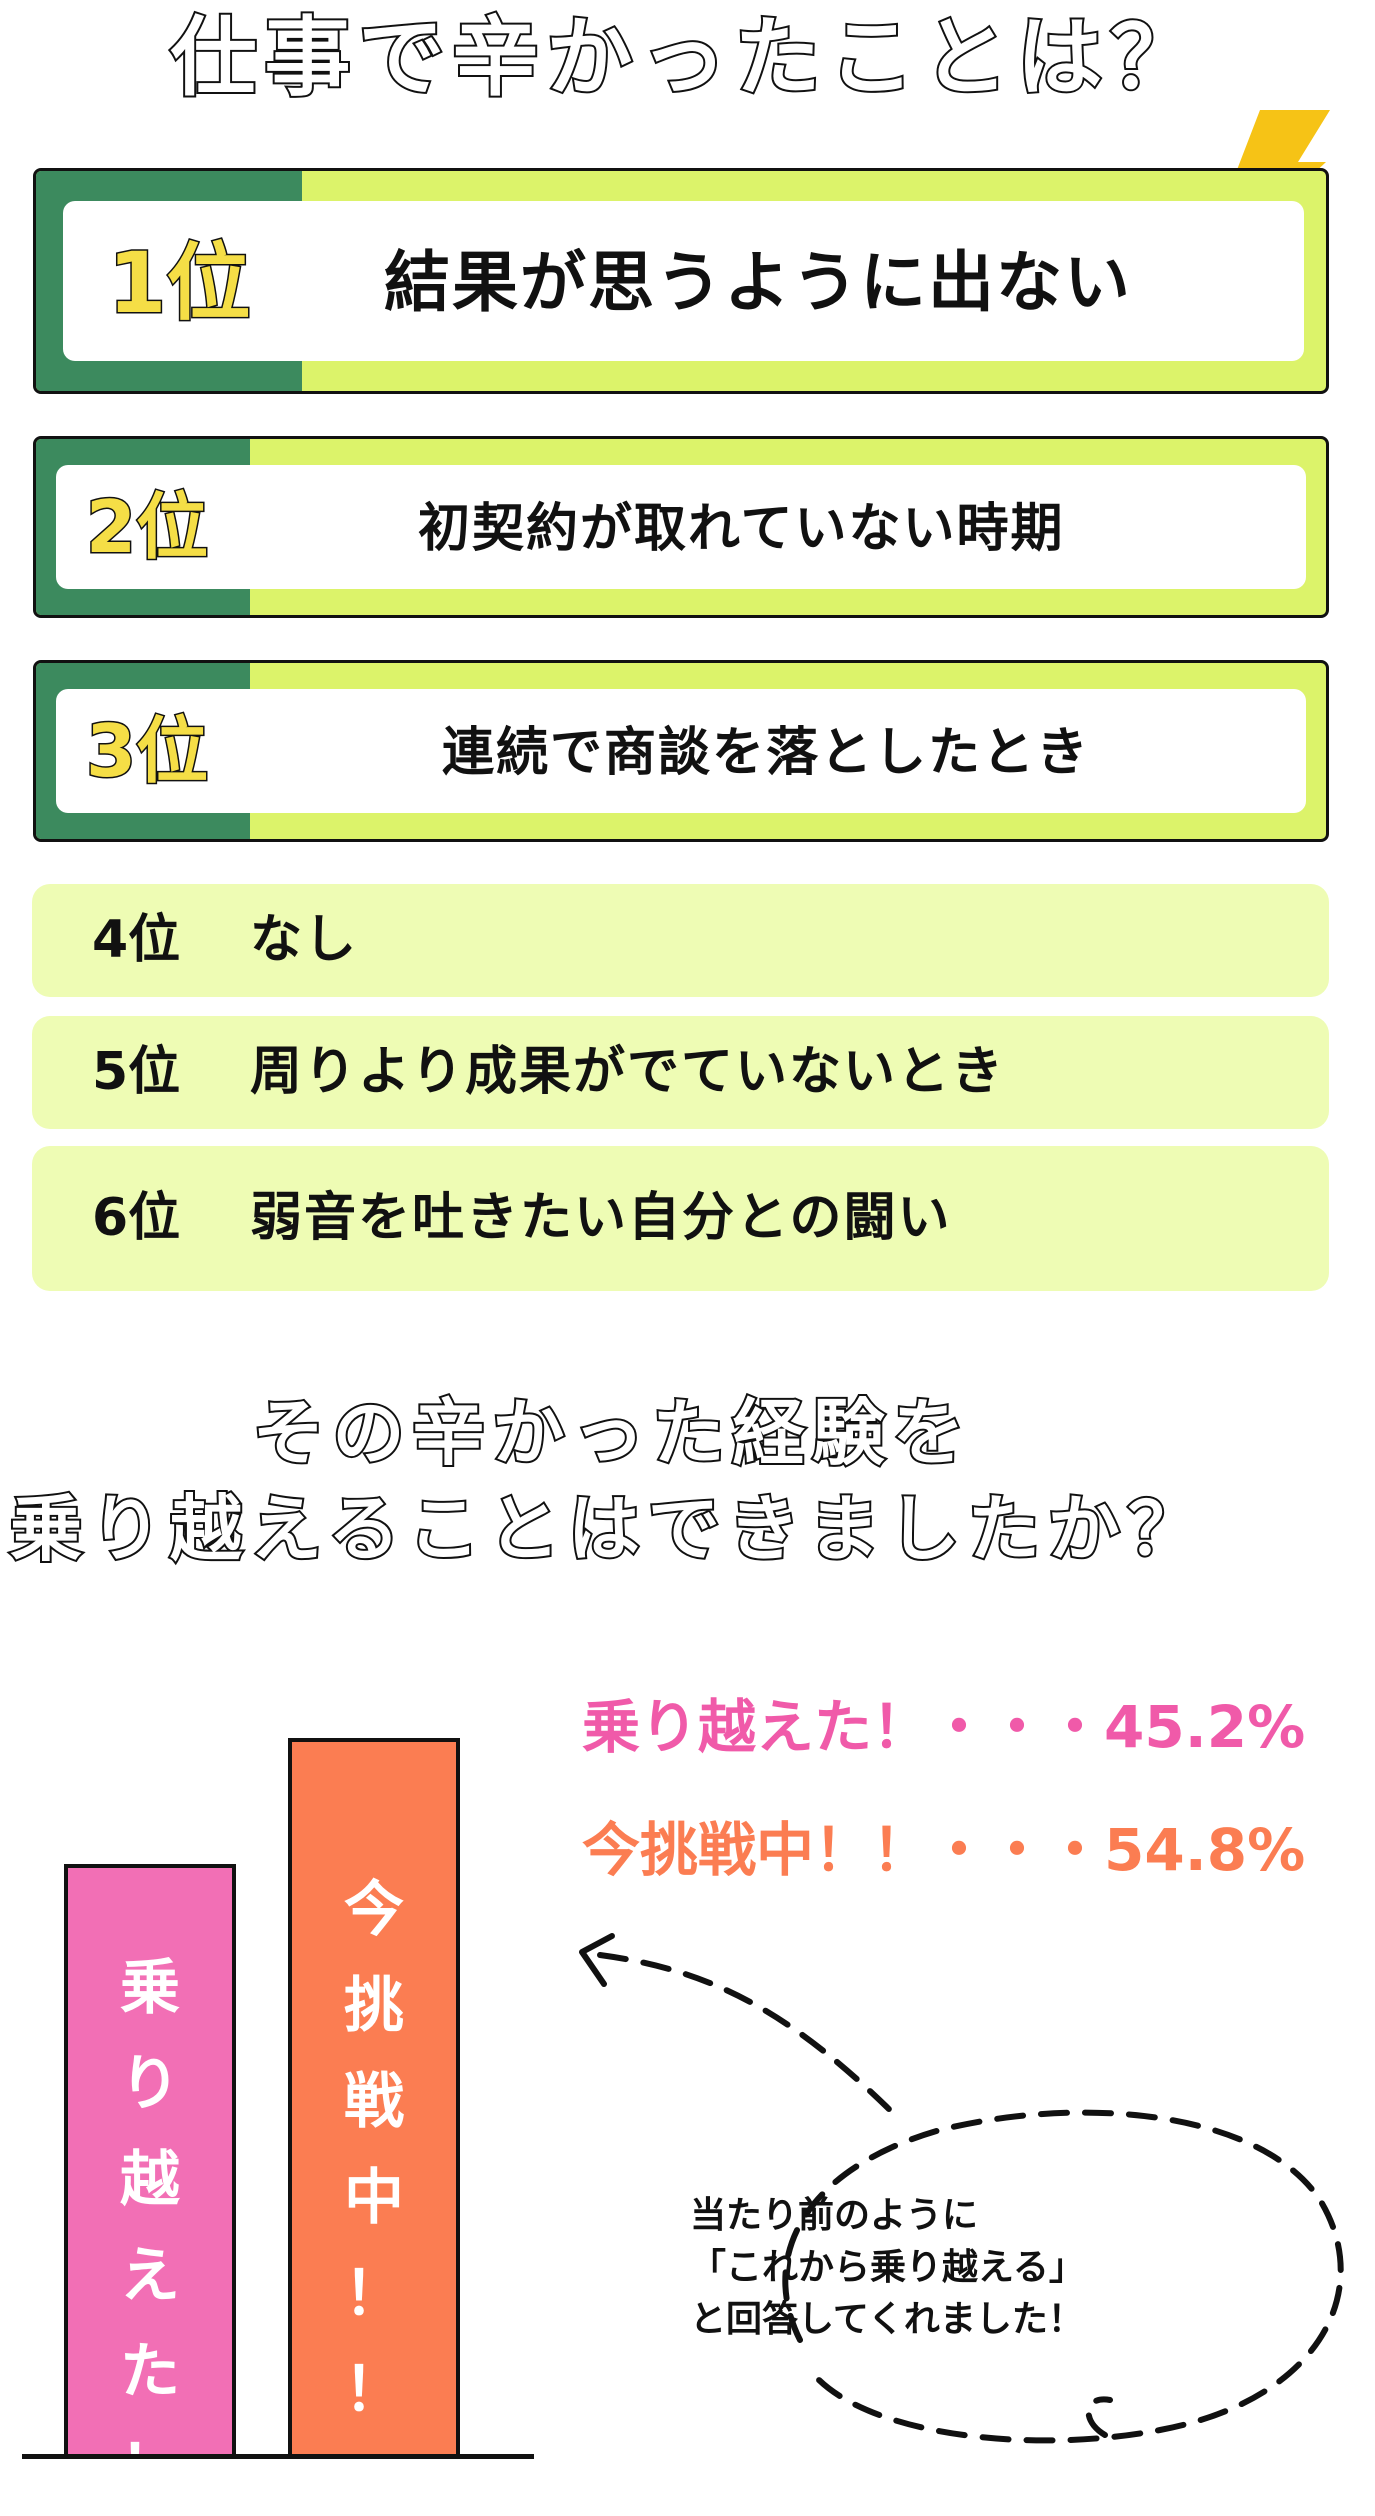 The height and width of the screenshot is (2516, 1375). What do you see at coordinates (741, 529) in the screenshot?
I see `rank-2-text: 初契約が取れていない時期` at bounding box center [741, 529].